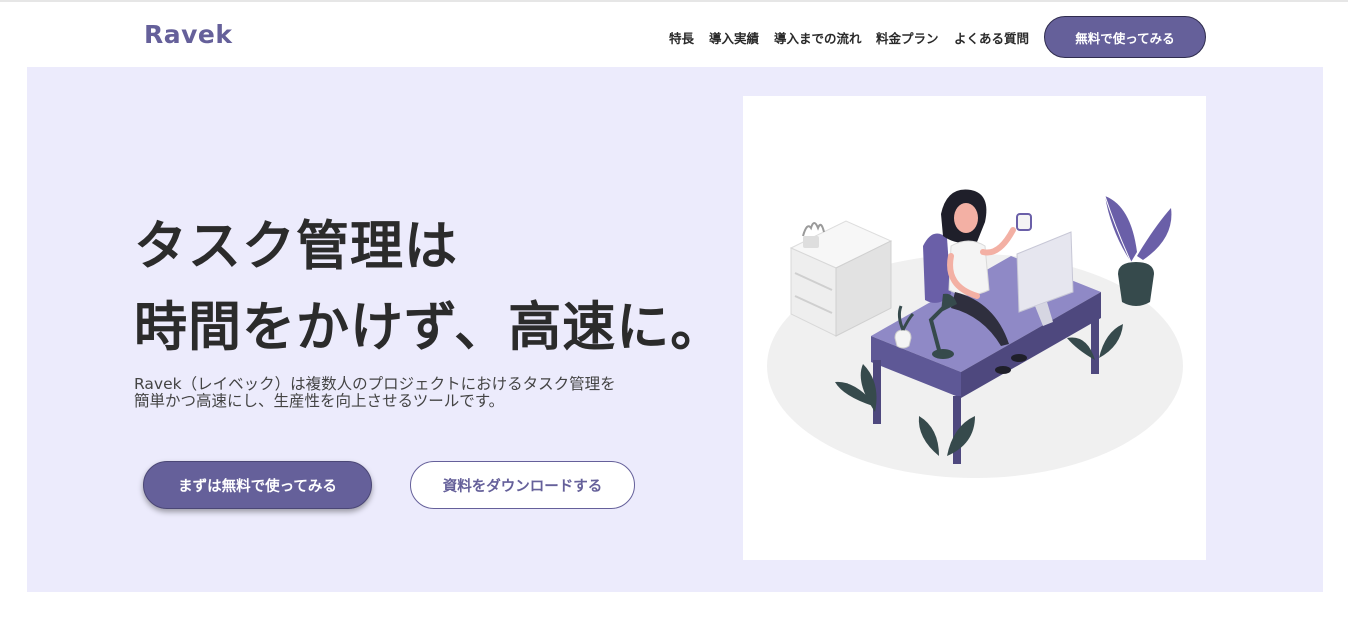 This screenshot has height=625, width=1348. Describe the element at coordinates (375, 384) in the screenshot. I see `hero-description-line-1: Ravek（レイベック）は複数人のプロジェクトにおけるタスク管理を` at that location.